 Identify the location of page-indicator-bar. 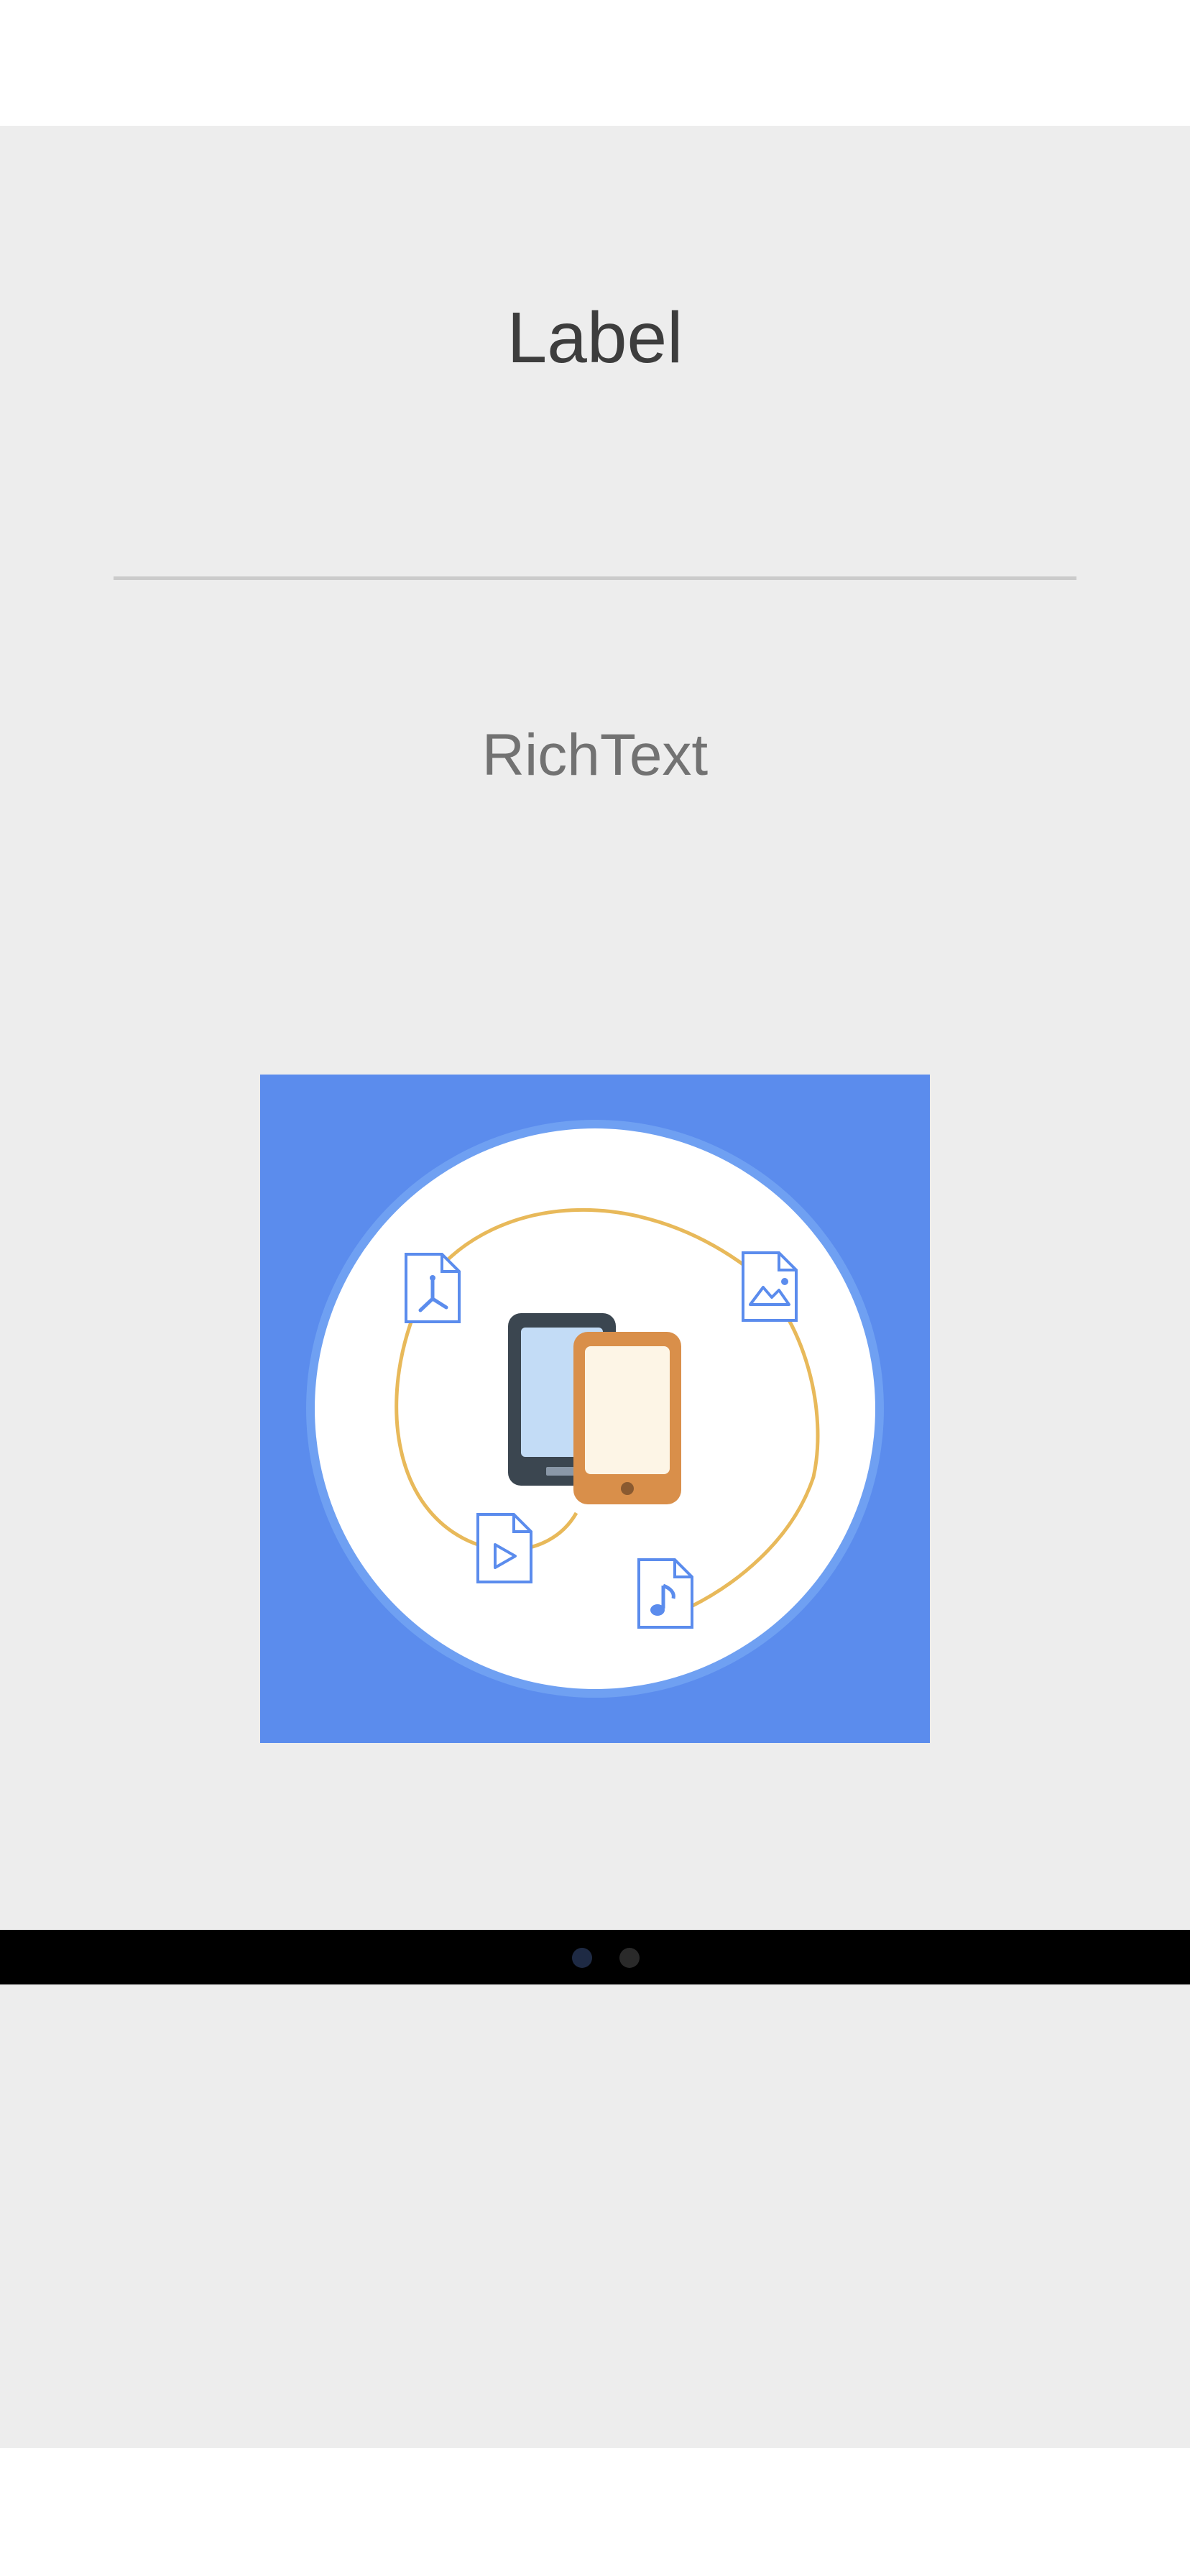
(595, 1957).